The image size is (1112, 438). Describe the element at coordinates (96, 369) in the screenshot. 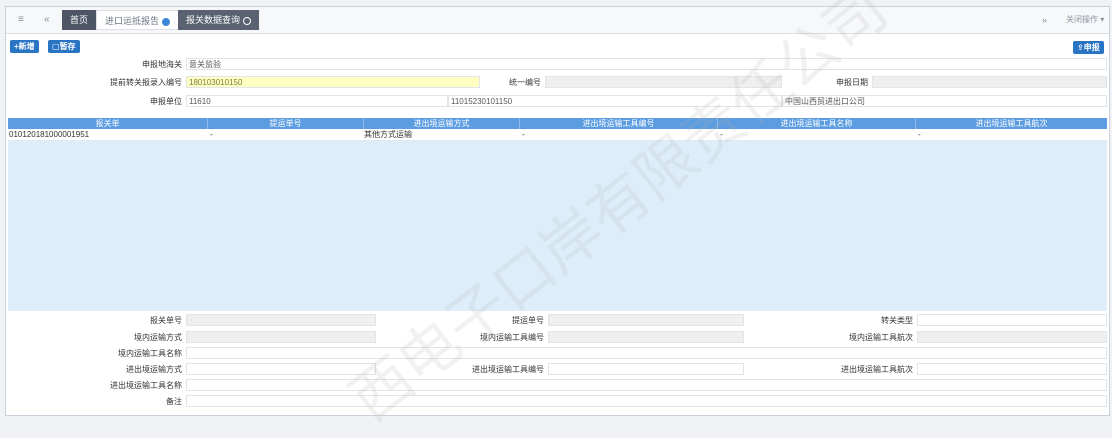

I see `inout-mode-label: 进出境运输方式` at that location.